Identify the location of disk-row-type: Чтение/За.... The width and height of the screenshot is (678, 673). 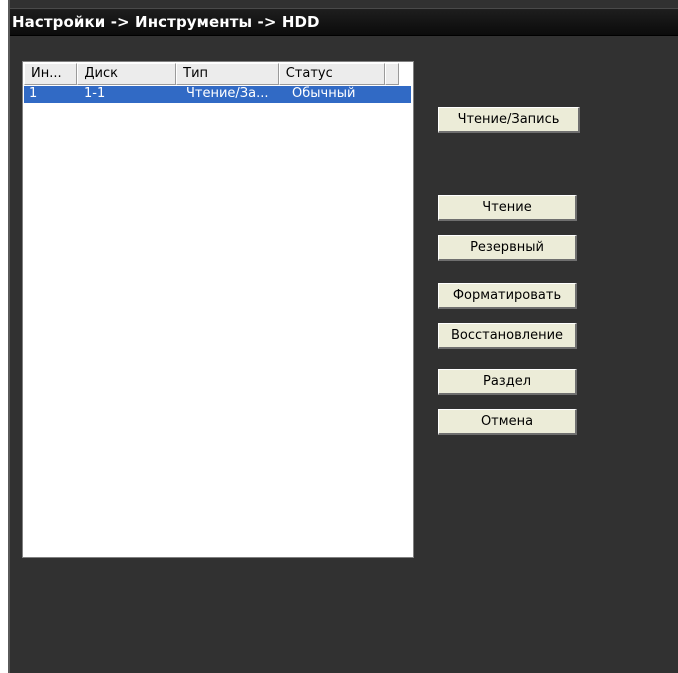
(227, 93).